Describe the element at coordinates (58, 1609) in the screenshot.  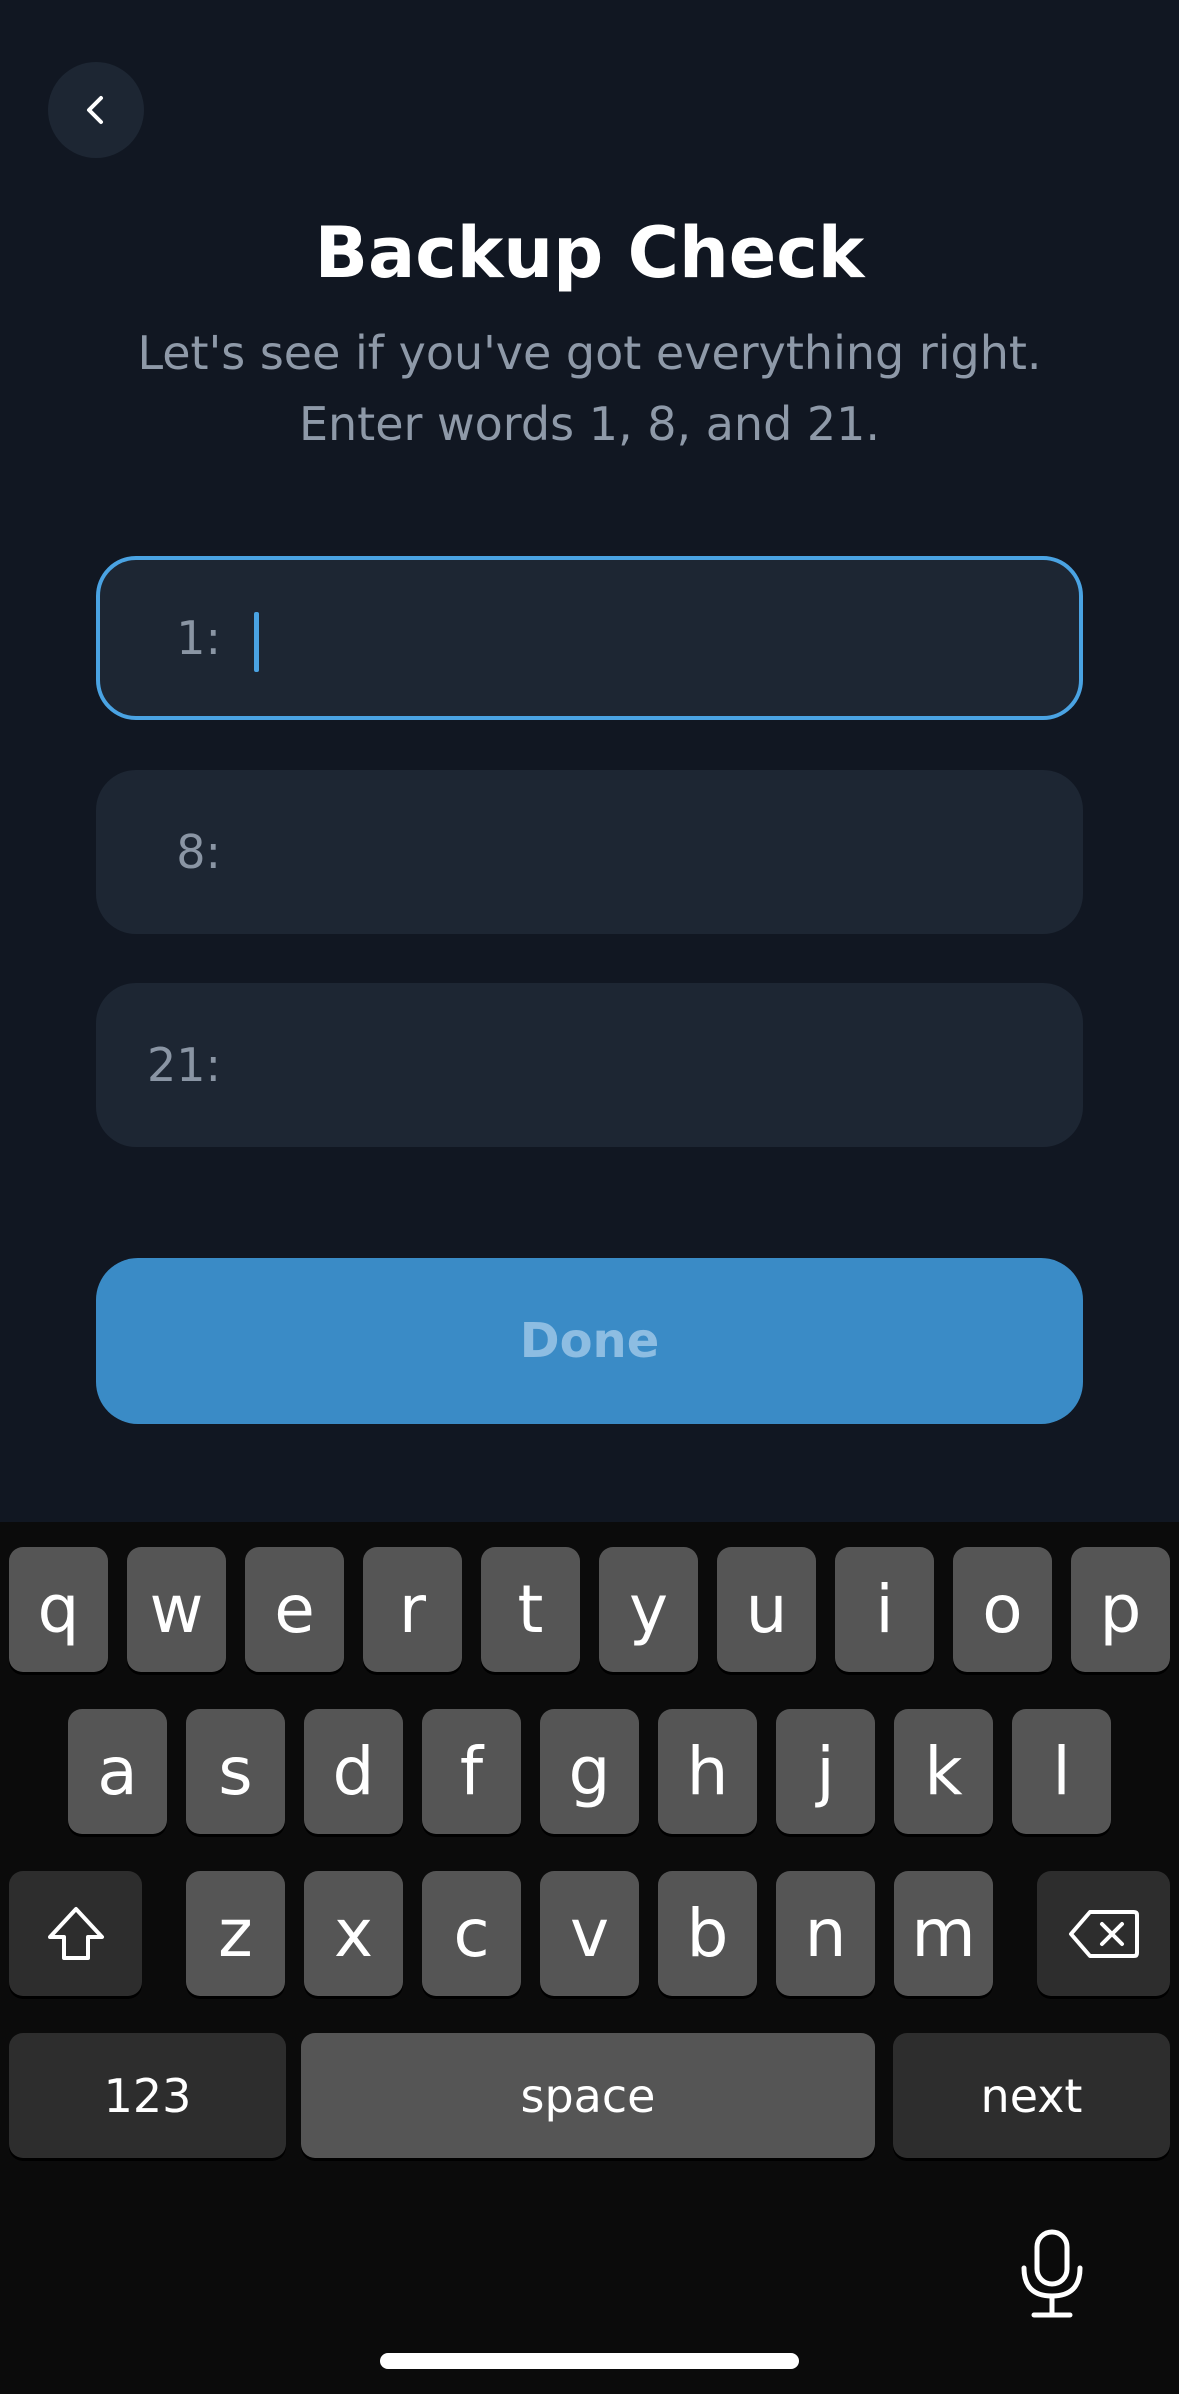
I see `key-q: q` at that location.